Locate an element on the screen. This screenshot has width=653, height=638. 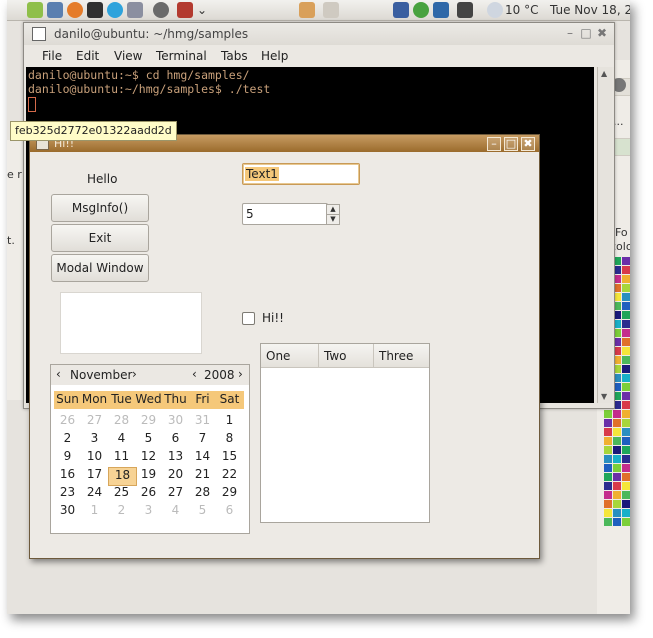
menu-help: Help is located at coordinates (274, 56).